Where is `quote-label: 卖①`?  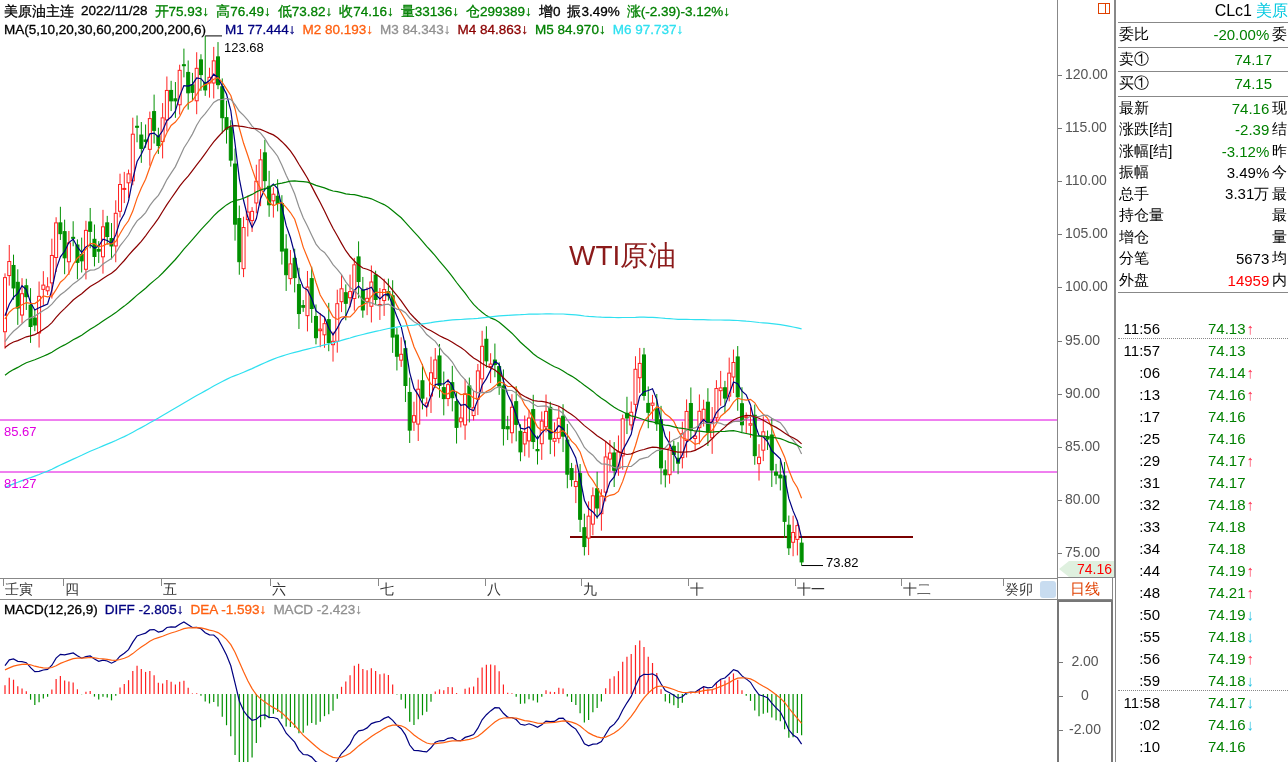 quote-label: 卖① is located at coordinates (1134, 59).